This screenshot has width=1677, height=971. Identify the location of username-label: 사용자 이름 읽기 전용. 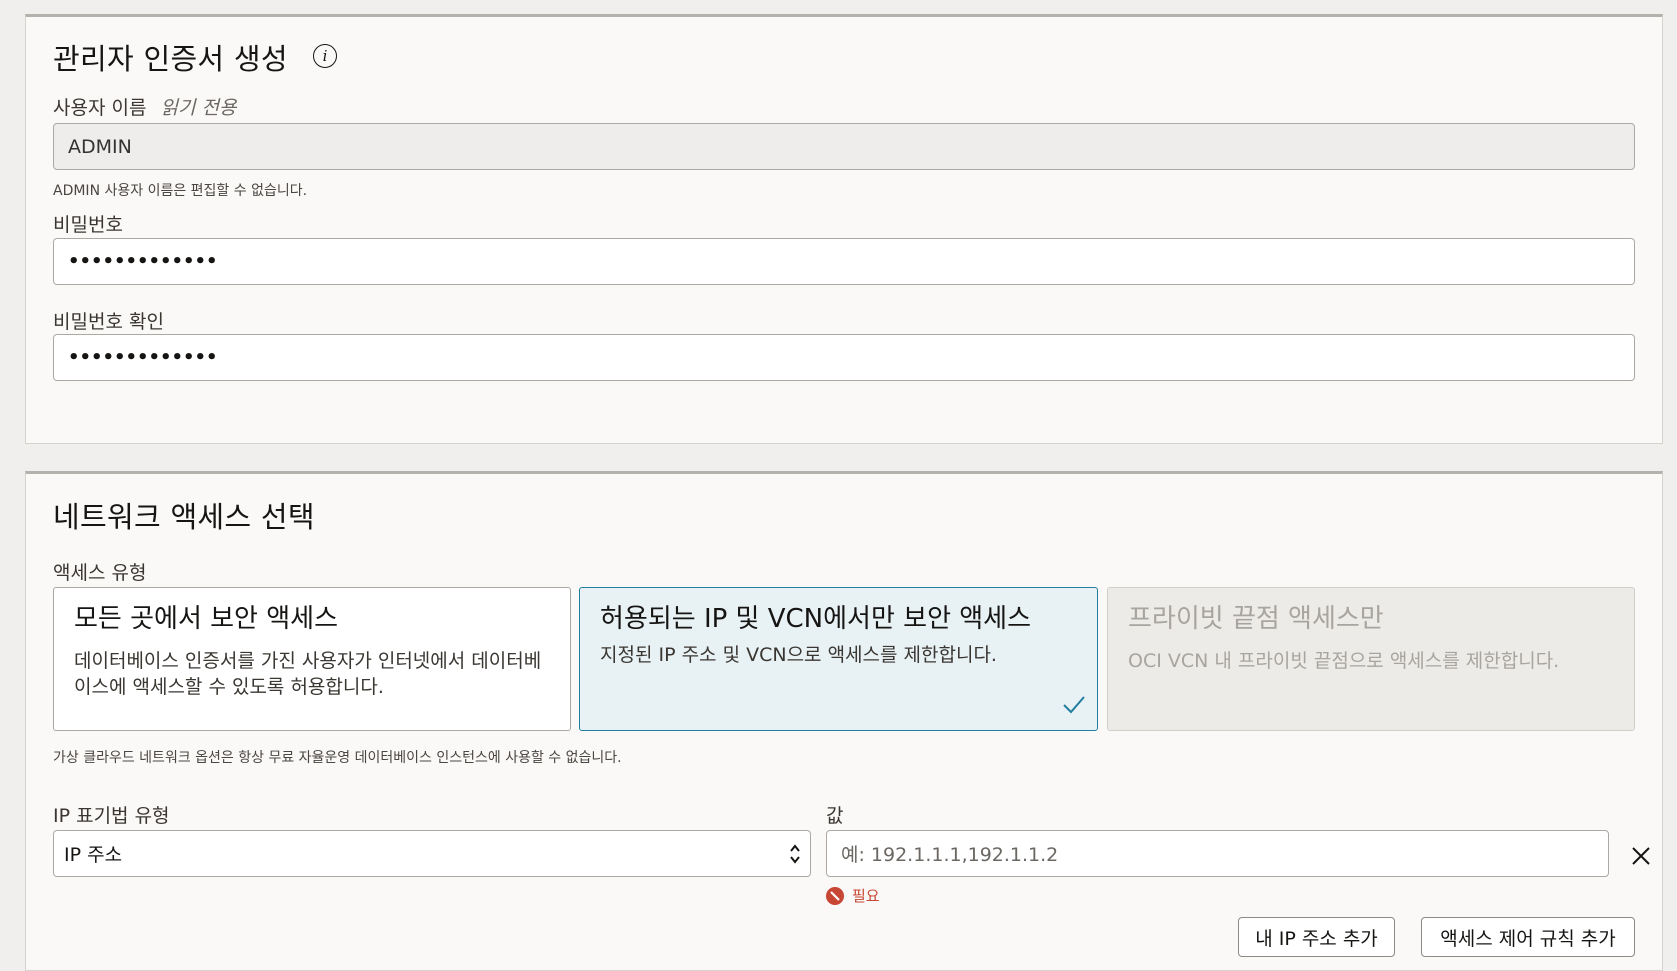
(144, 106).